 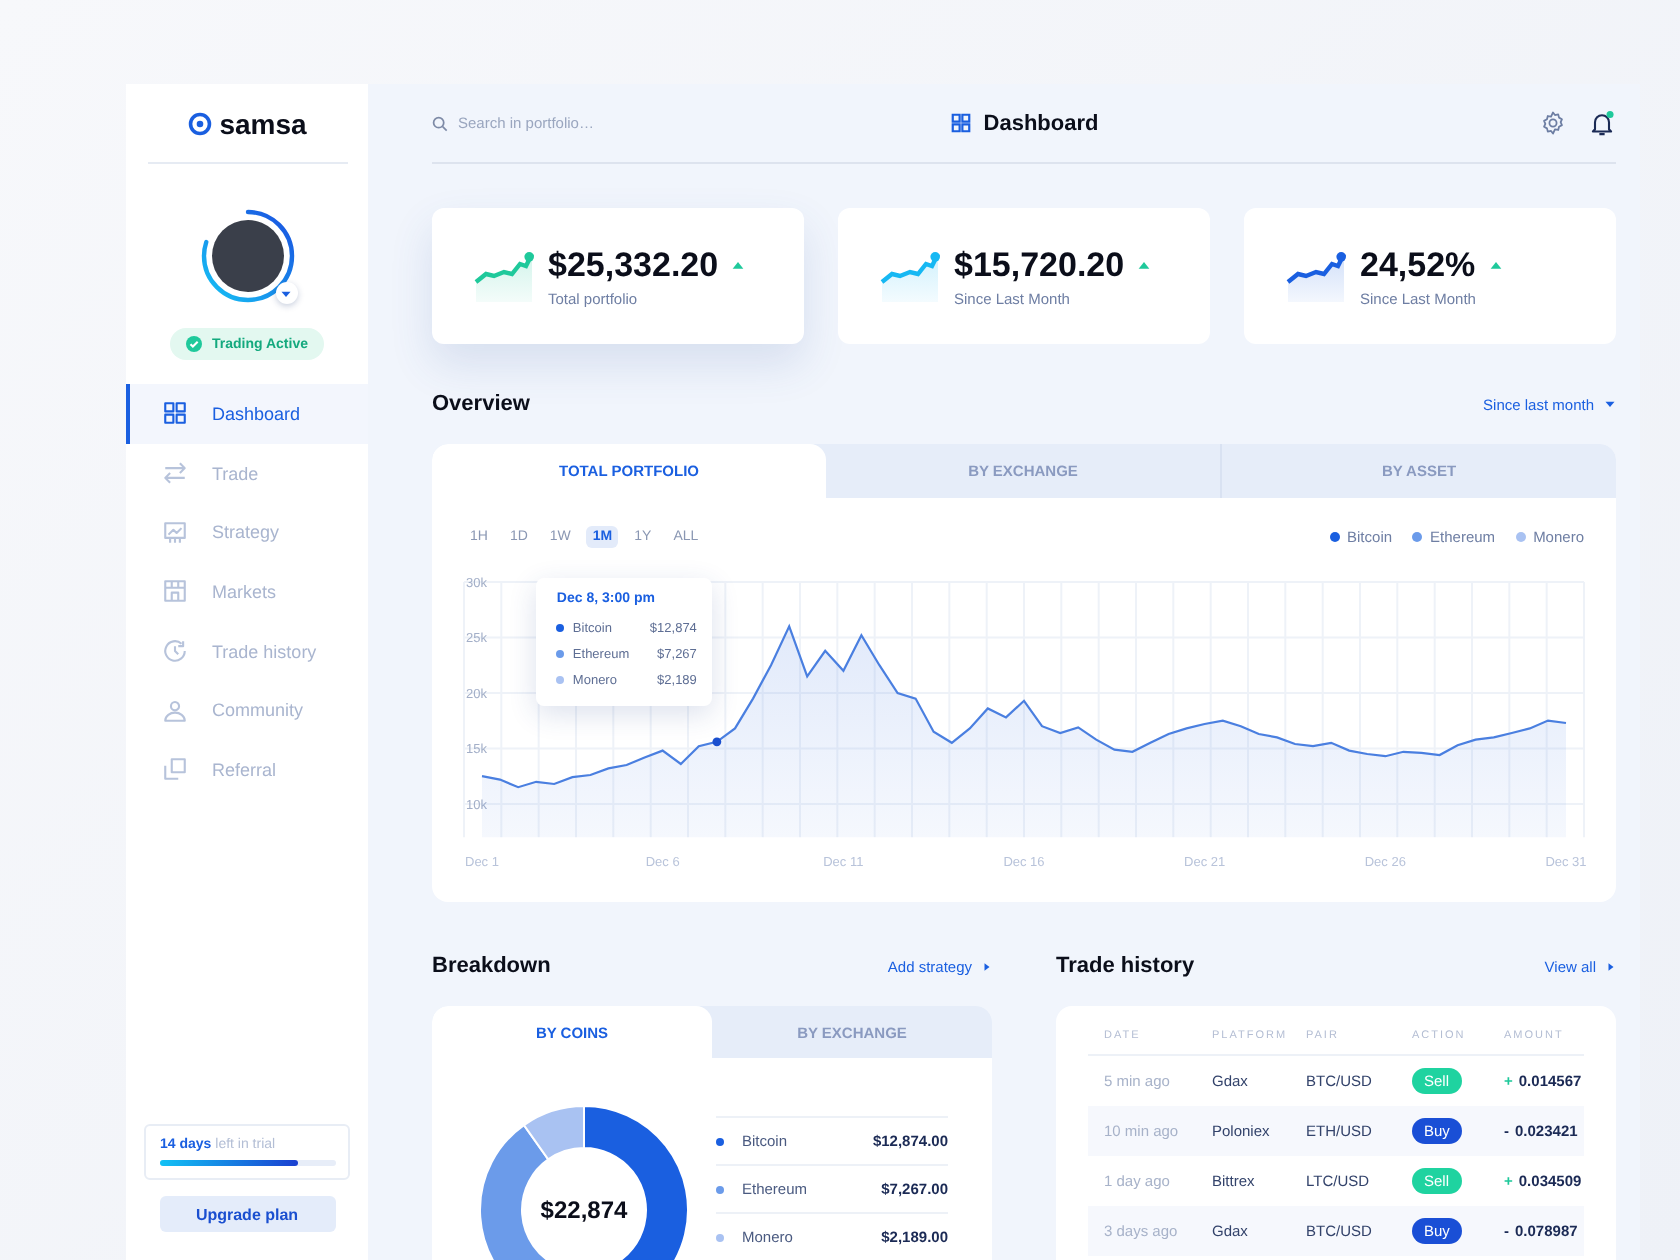 I want to click on donut-total: $22,874, so click(x=584, y=1210).